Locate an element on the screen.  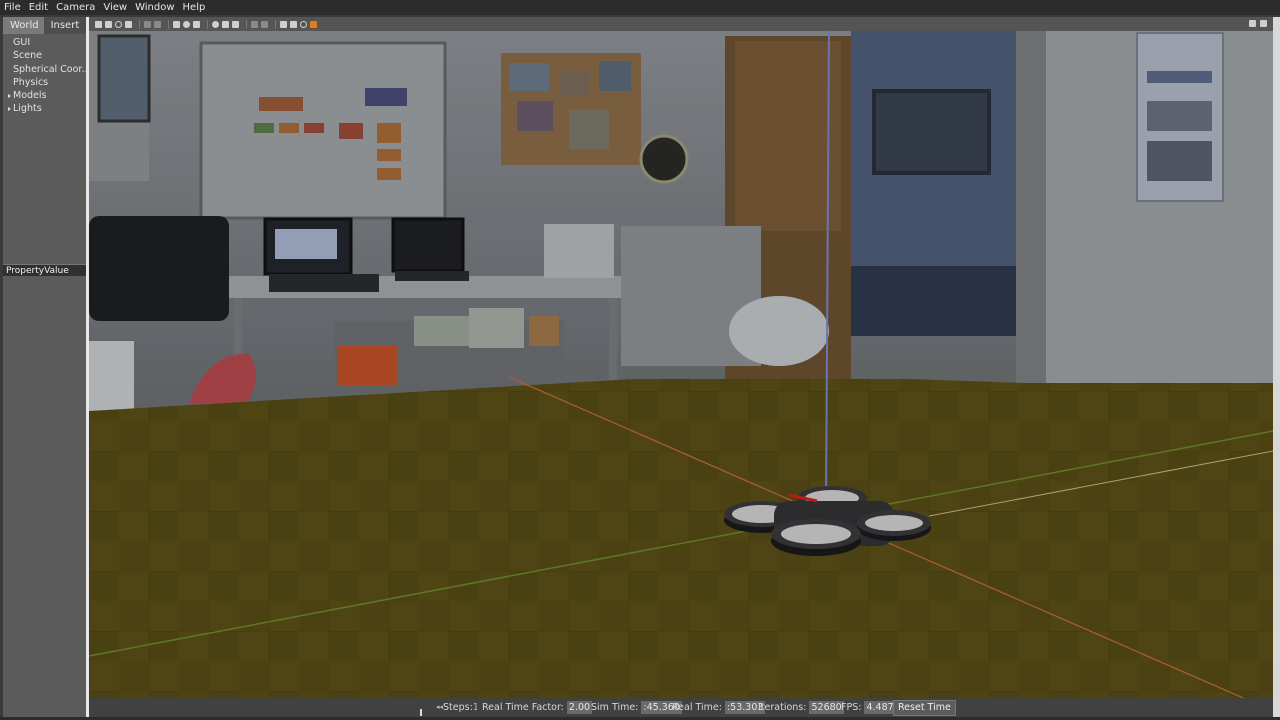
copy-icon is located at coordinates (254, 24).